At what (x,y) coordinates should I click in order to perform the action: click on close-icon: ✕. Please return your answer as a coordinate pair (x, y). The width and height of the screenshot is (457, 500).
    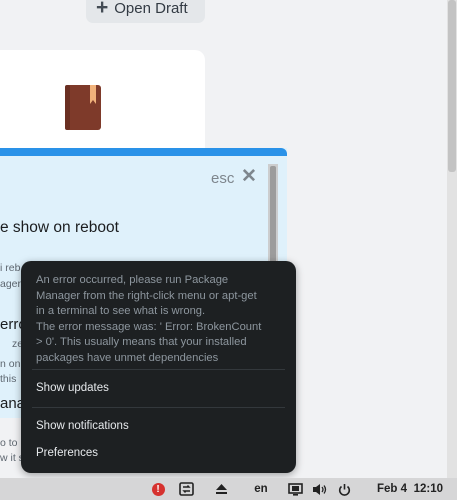
    Looking at the image, I should click on (249, 176).